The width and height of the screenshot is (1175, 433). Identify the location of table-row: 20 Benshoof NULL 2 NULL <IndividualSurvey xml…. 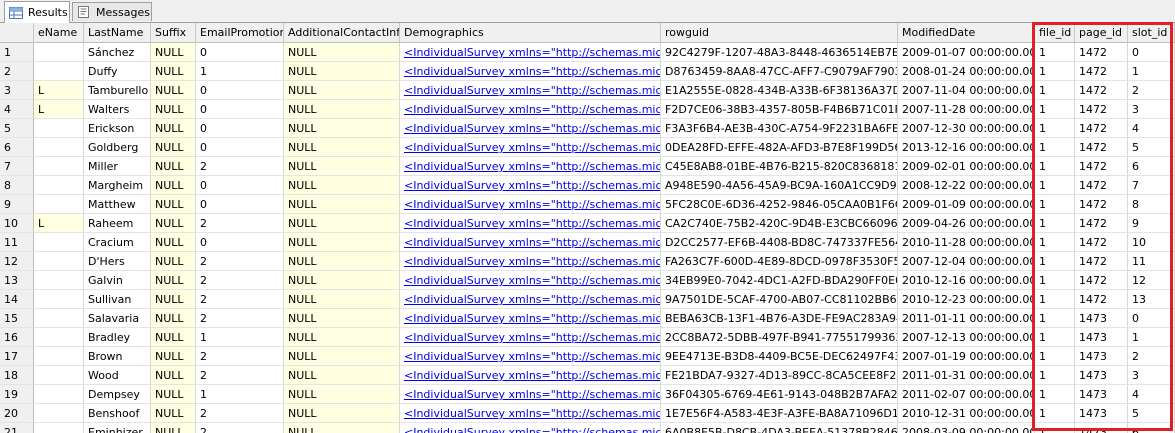
(587, 413).